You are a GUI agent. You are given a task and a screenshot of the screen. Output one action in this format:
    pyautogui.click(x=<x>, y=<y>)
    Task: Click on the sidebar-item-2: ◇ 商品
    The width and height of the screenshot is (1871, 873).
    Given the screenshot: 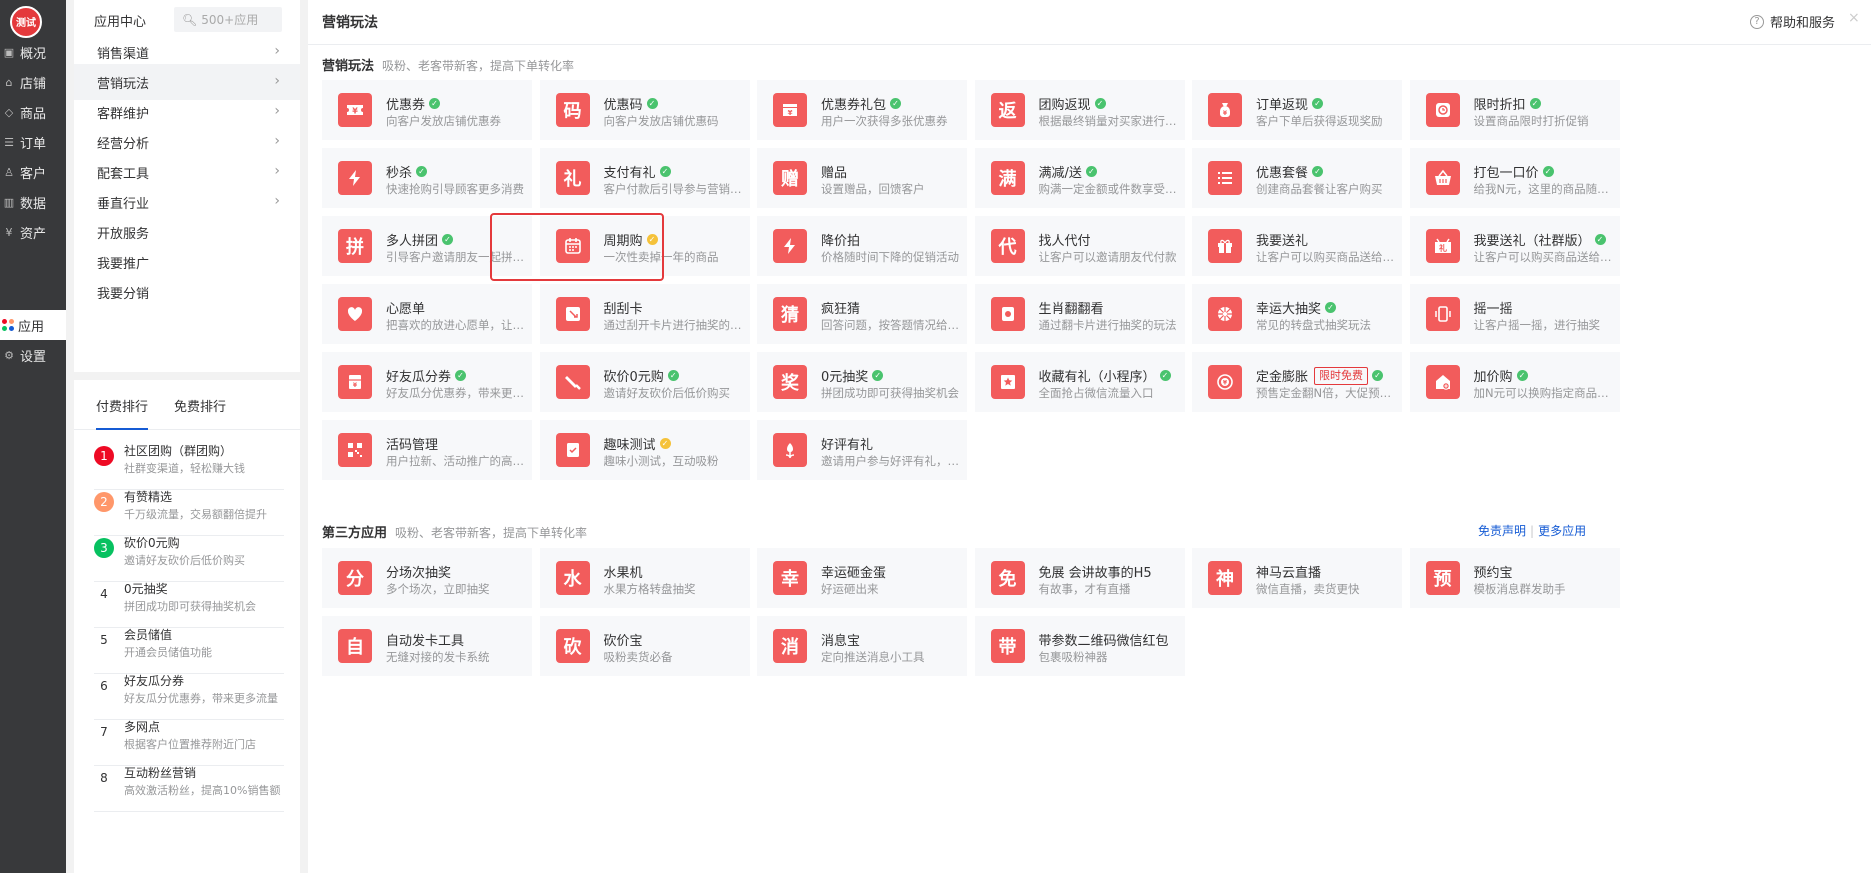 What is the action you would take?
    pyautogui.click(x=33, y=112)
    